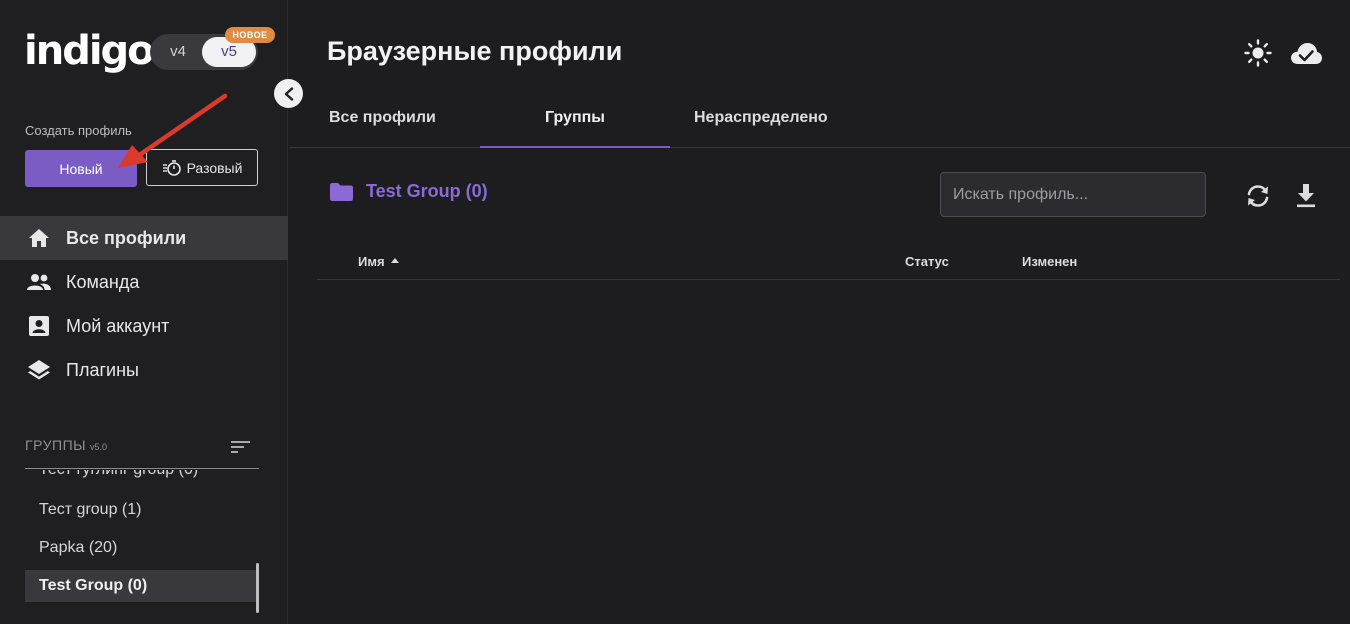 This screenshot has height=624, width=1350. I want to click on timer-icon, so click(171, 167).